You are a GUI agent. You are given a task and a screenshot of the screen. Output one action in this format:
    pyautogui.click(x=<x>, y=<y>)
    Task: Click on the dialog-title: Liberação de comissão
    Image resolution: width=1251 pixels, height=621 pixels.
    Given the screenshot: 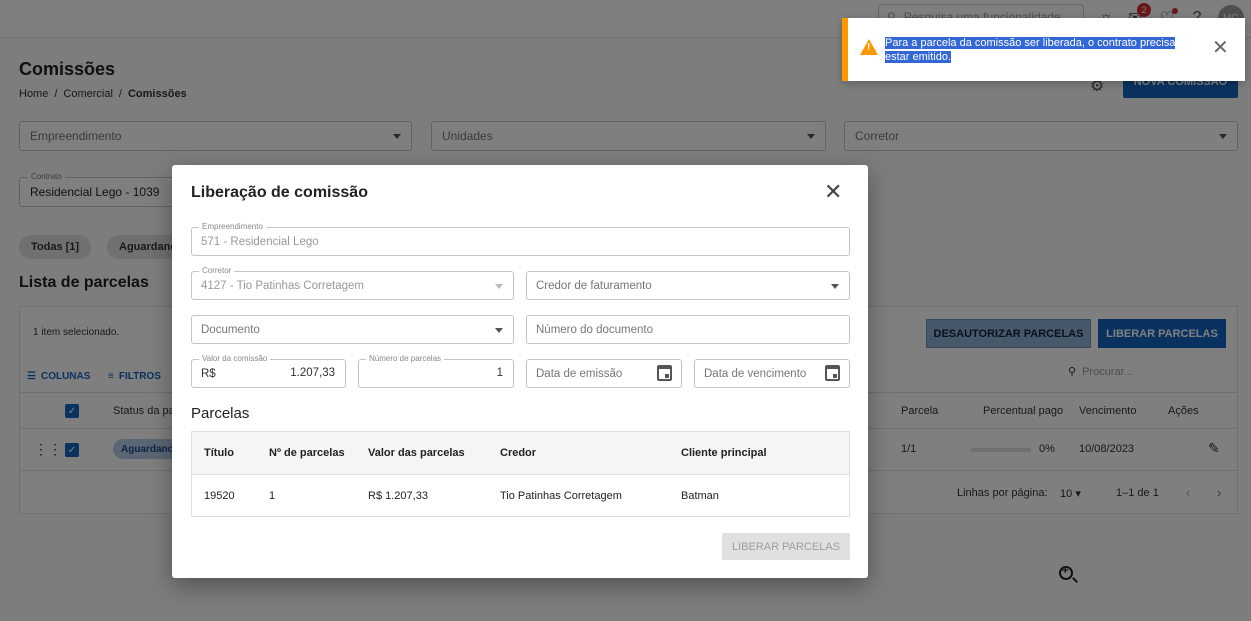 What is the action you would take?
    pyautogui.click(x=279, y=192)
    